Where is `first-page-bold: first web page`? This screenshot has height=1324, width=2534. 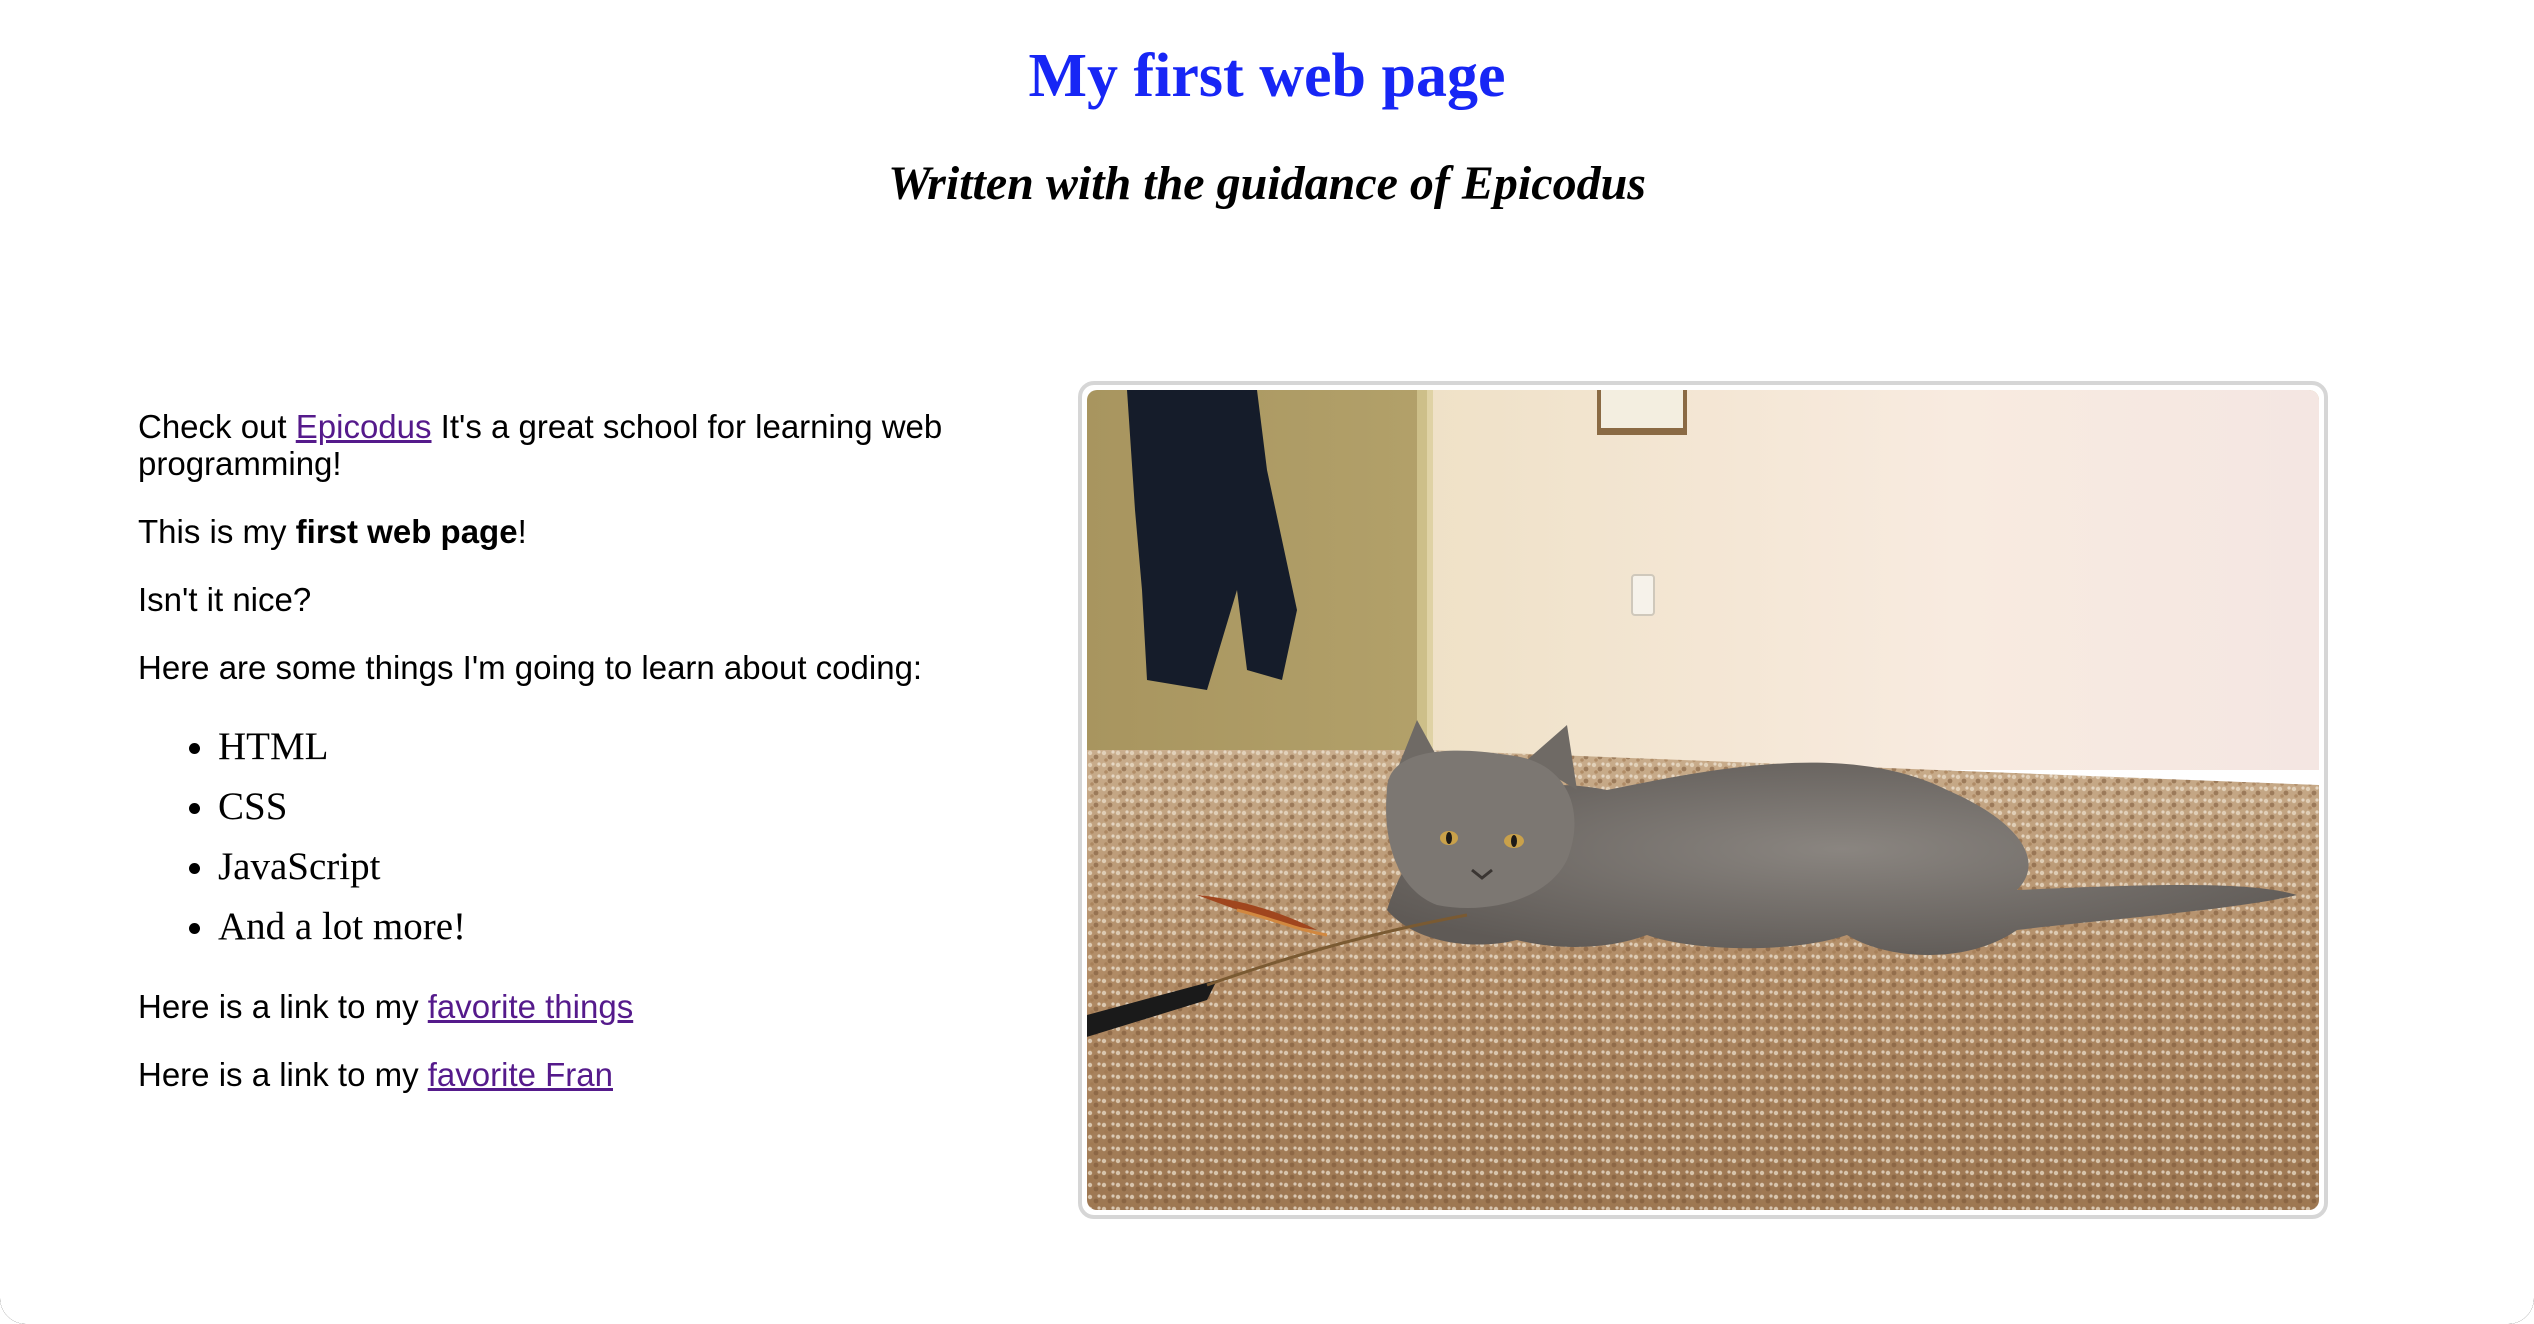
first-page-bold: first web page is located at coordinates (406, 531).